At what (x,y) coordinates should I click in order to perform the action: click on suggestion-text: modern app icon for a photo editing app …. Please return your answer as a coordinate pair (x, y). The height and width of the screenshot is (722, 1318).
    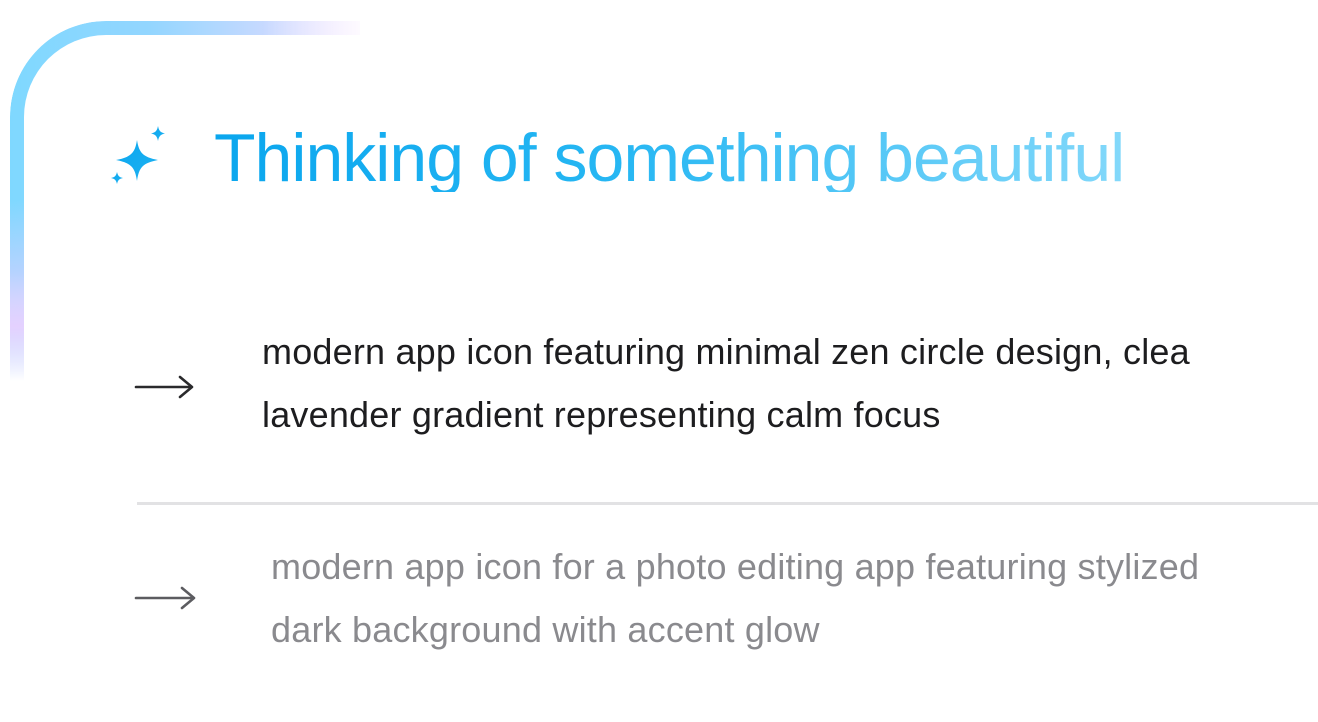
    Looking at the image, I should click on (735, 598).